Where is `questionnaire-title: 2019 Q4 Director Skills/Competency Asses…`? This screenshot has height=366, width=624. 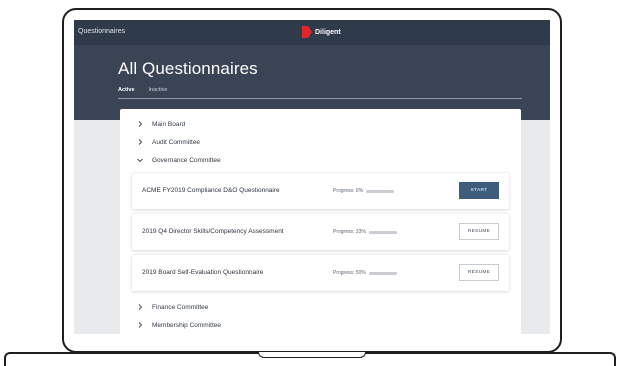
questionnaire-title: 2019 Q4 Director Skills/Competency Asses… is located at coordinates (213, 231).